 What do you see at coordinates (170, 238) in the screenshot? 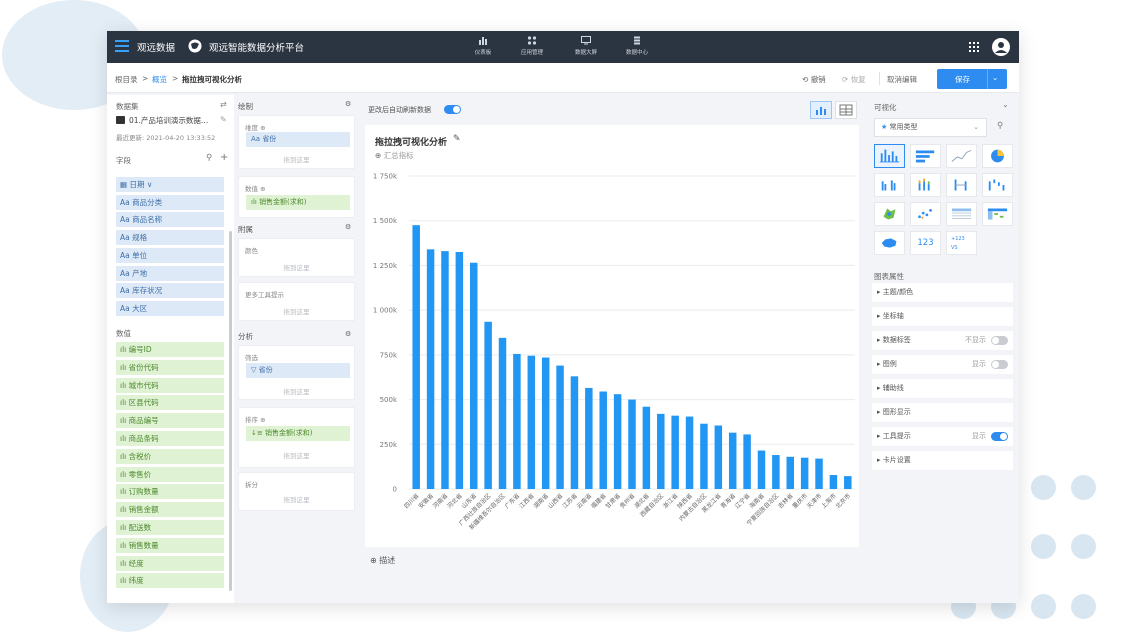
I see `dimension-field: Aa 规格` at bounding box center [170, 238].